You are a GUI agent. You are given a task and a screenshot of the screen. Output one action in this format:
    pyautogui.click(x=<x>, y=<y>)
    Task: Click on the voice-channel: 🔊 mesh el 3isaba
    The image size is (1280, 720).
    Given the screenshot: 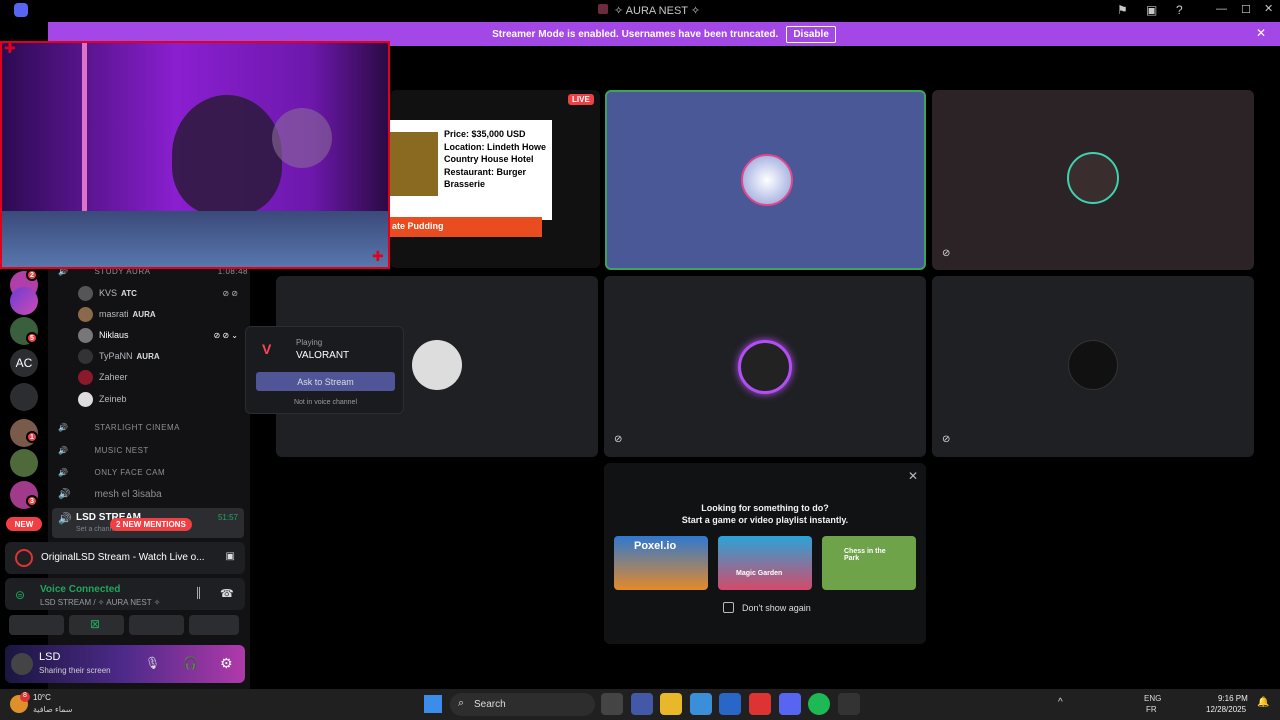 What is the action you would take?
    pyautogui.click(x=110, y=494)
    